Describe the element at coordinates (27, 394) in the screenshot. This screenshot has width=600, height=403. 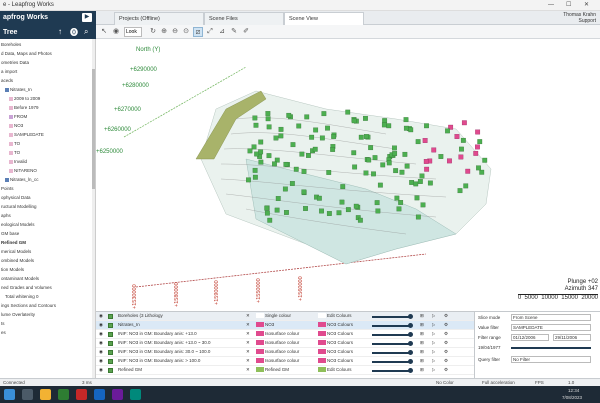
I see `search-icon` at that location.